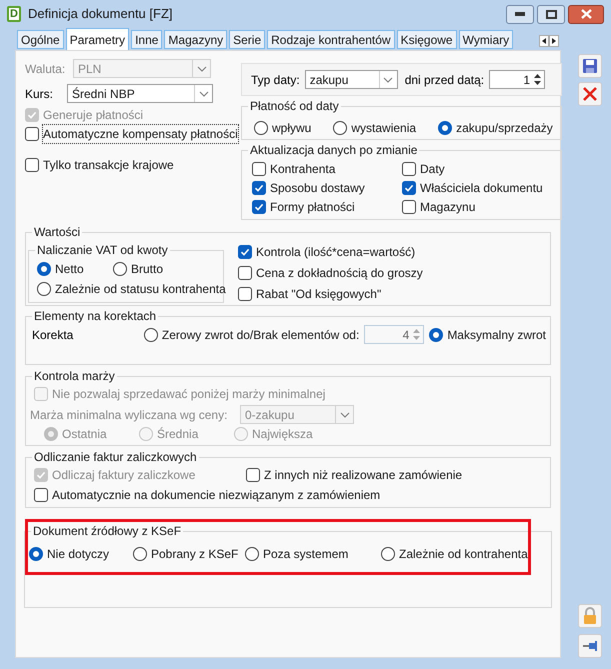  What do you see at coordinates (463, 554) in the screenshot?
I see `radio-label: Zależnie od kontrahenta` at bounding box center [463, 554].